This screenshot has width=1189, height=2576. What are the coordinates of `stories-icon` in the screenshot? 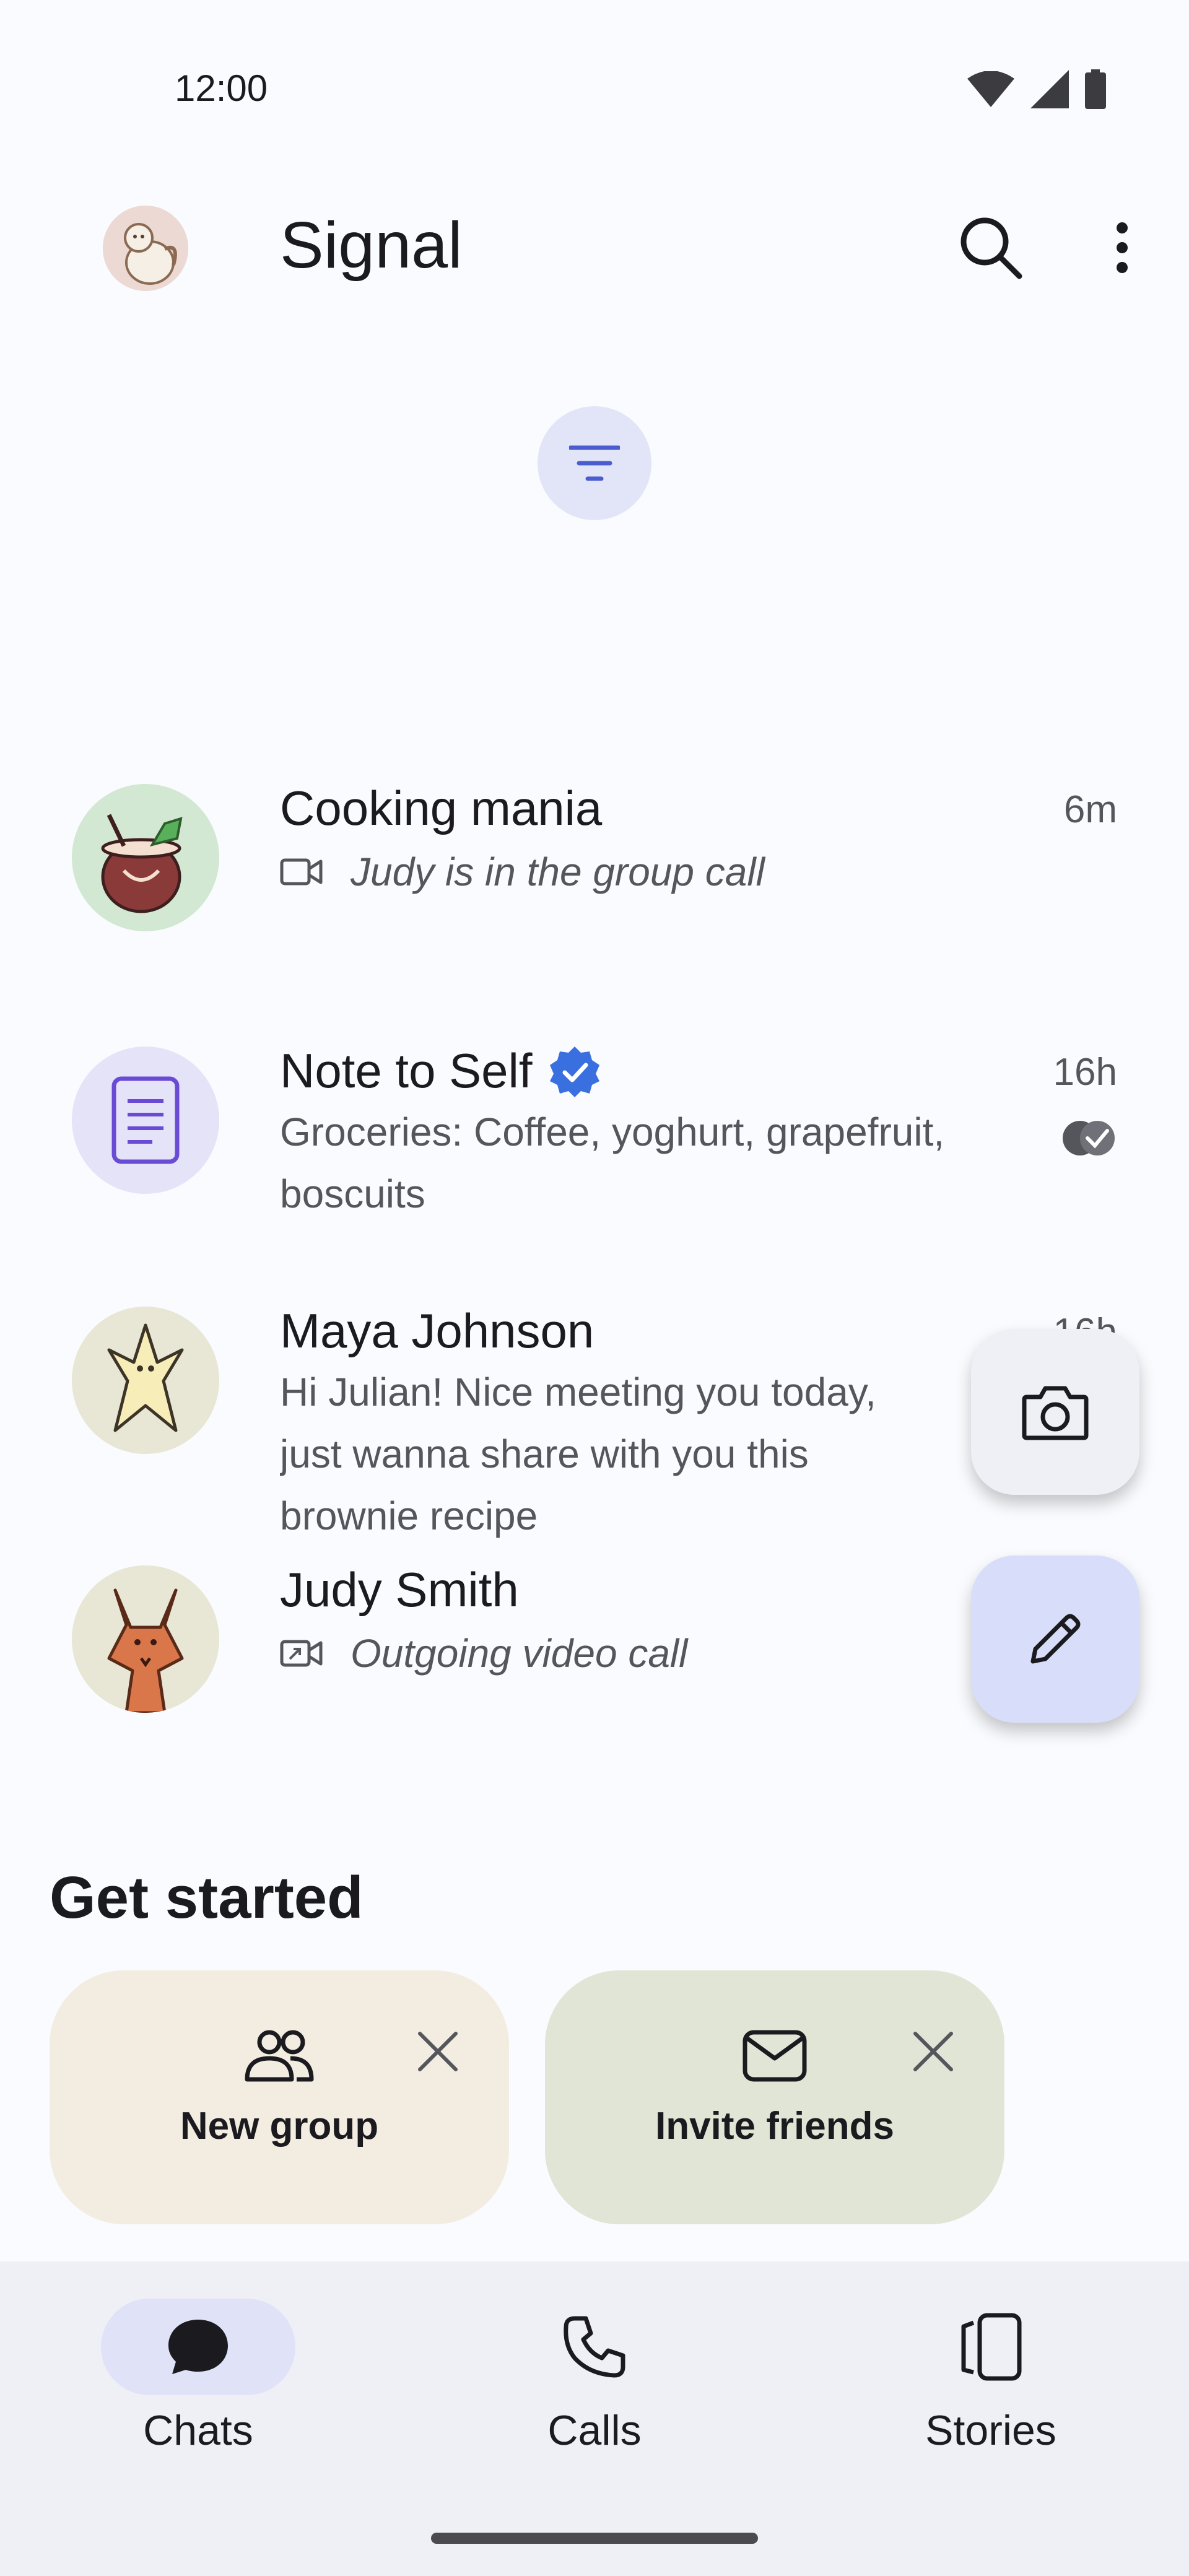 It's located at (991, 2347).